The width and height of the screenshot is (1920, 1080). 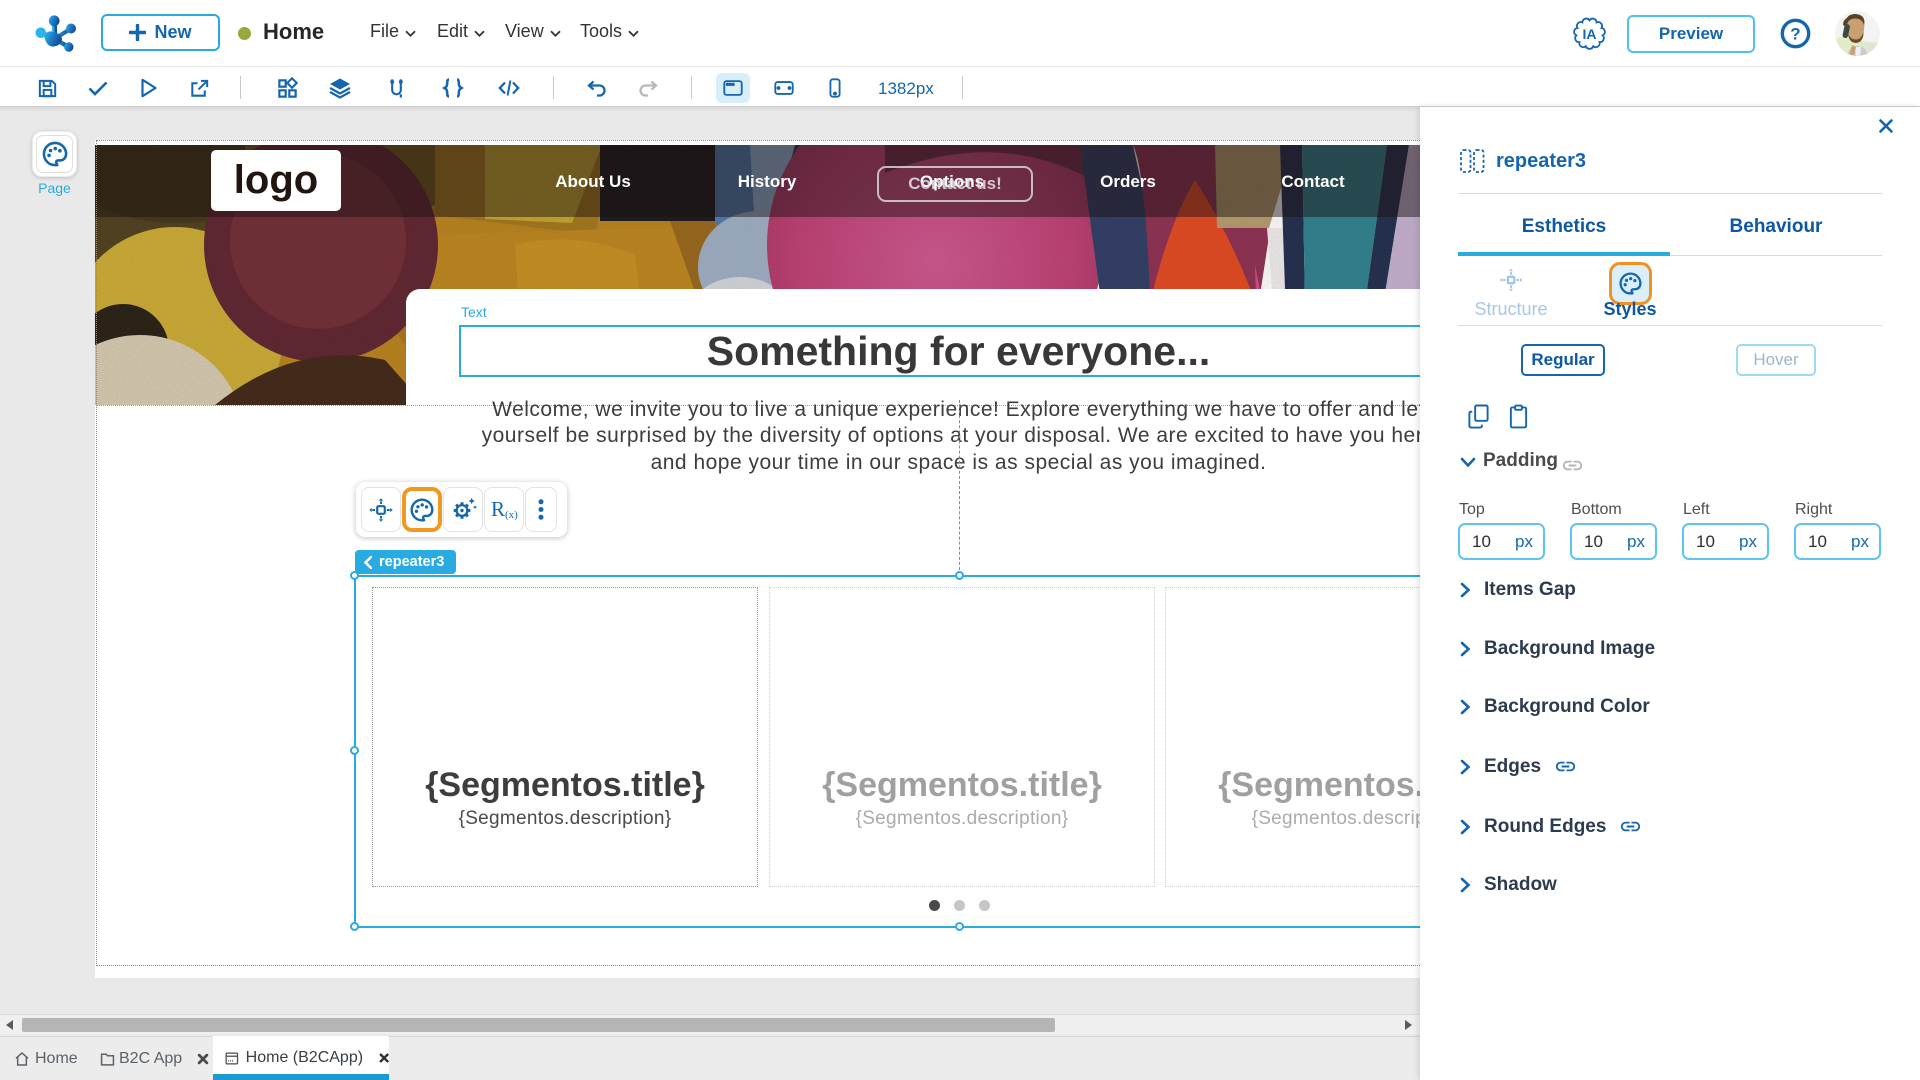 I want to click on svg-text: R, so click(x=498, y=509).